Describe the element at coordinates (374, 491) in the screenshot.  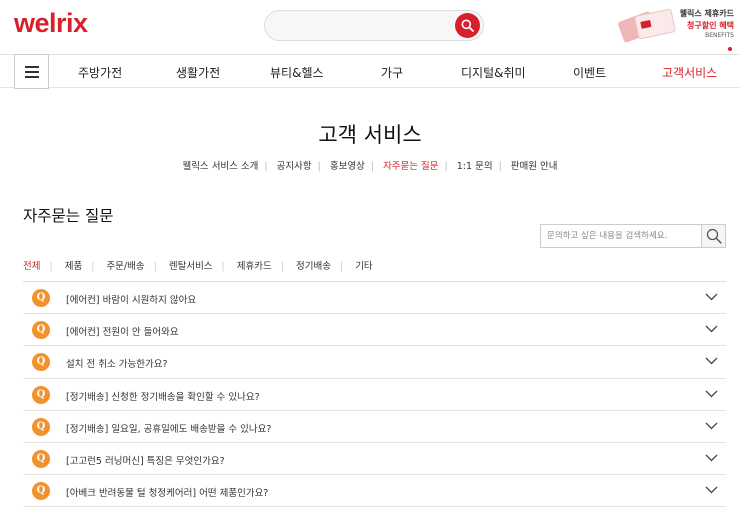
I see `faq-item: Q [아베크 반려동물 털 청정케어러] 어떤 제품인가요?` at that location.